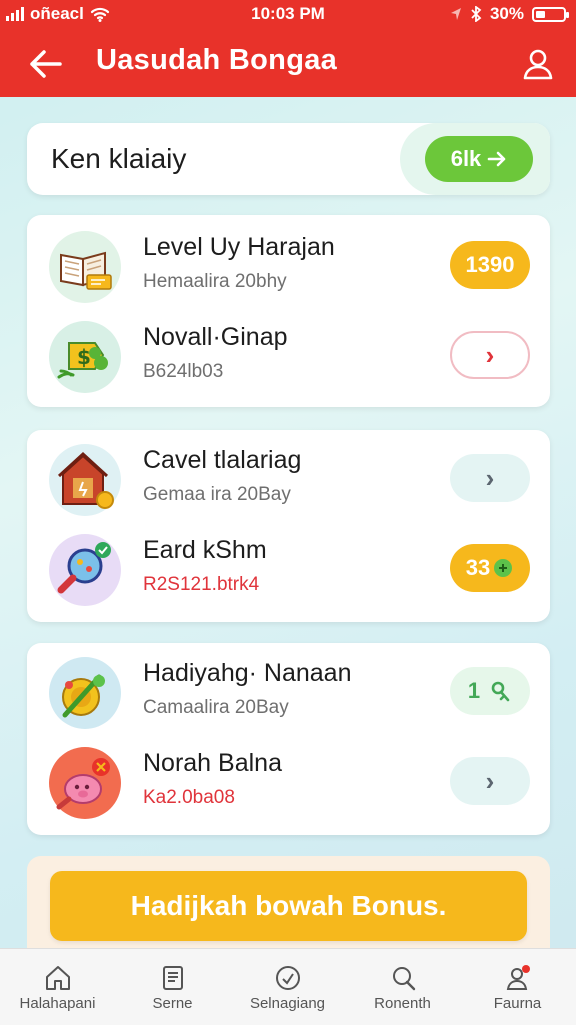 Image resolution: width=576 pixels, height=1025 pixels. I want to click on search-card: Ken klaiaiy 6lk, so click(288, 159).